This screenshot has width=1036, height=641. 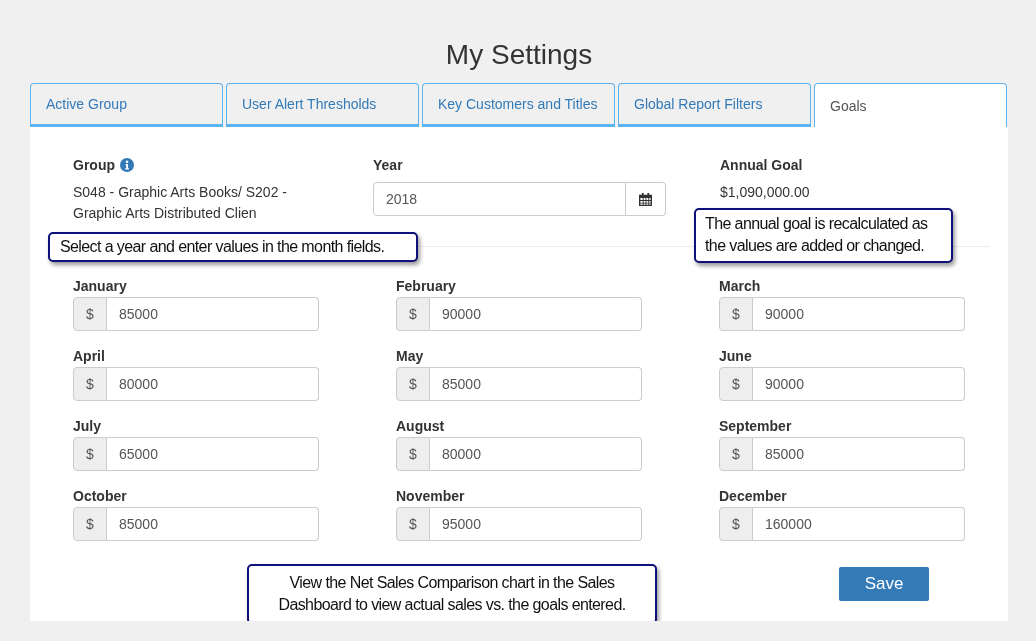 I want to click on amount-input: 160000, so click(x=859, y=524).